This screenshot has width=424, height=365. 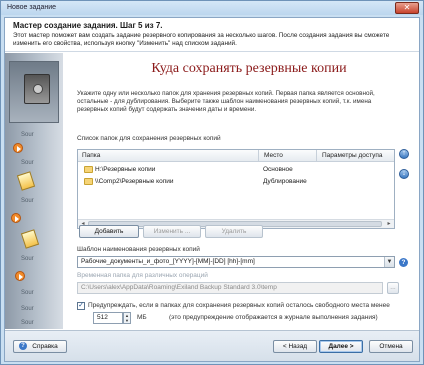 What do you see at coordinates (32, 7) in the screenshot?
I see `window-title: Новое задание` at bounding box center [32, 7].